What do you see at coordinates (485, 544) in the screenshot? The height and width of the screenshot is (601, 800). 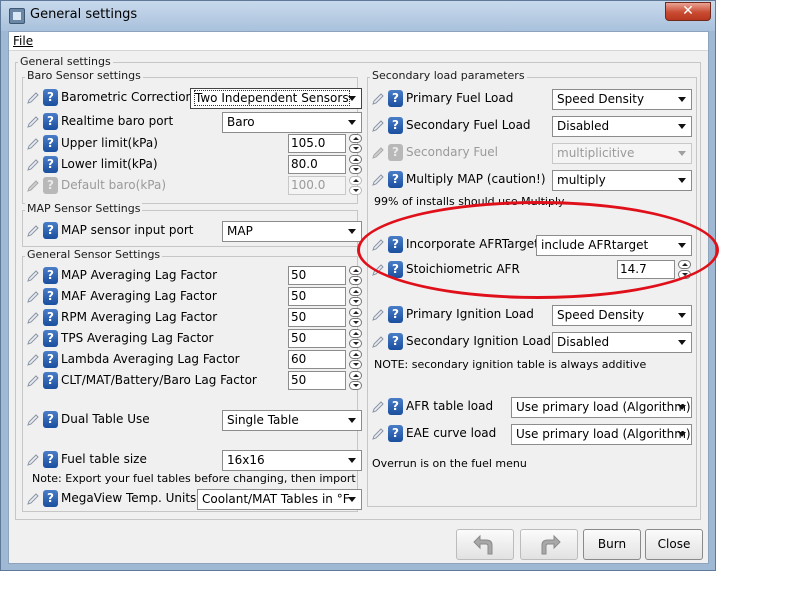 I see `undo-button` at bounding box center [485, 544].